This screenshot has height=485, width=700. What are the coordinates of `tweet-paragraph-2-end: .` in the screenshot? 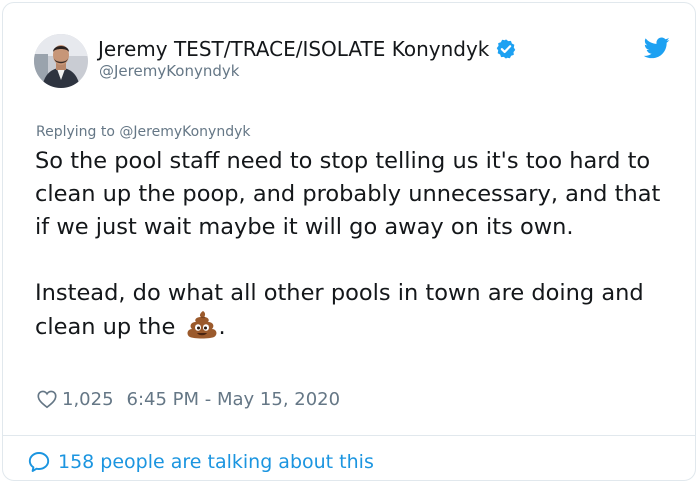 It's located at (222, 327).